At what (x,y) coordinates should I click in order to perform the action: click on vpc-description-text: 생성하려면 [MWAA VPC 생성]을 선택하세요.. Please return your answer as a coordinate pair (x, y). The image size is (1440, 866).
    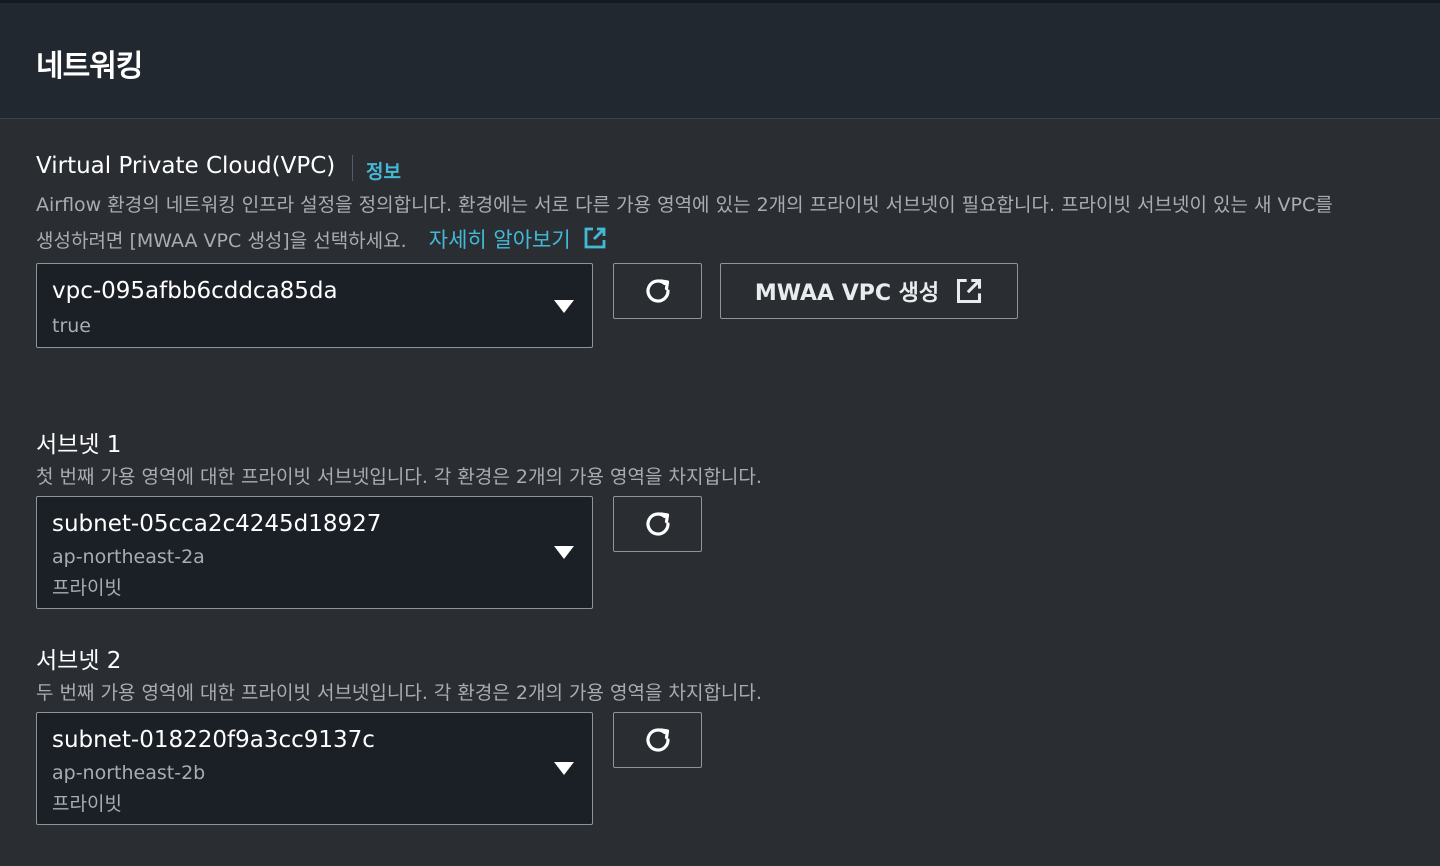
    Looking at the image, I should click on (221, 241).